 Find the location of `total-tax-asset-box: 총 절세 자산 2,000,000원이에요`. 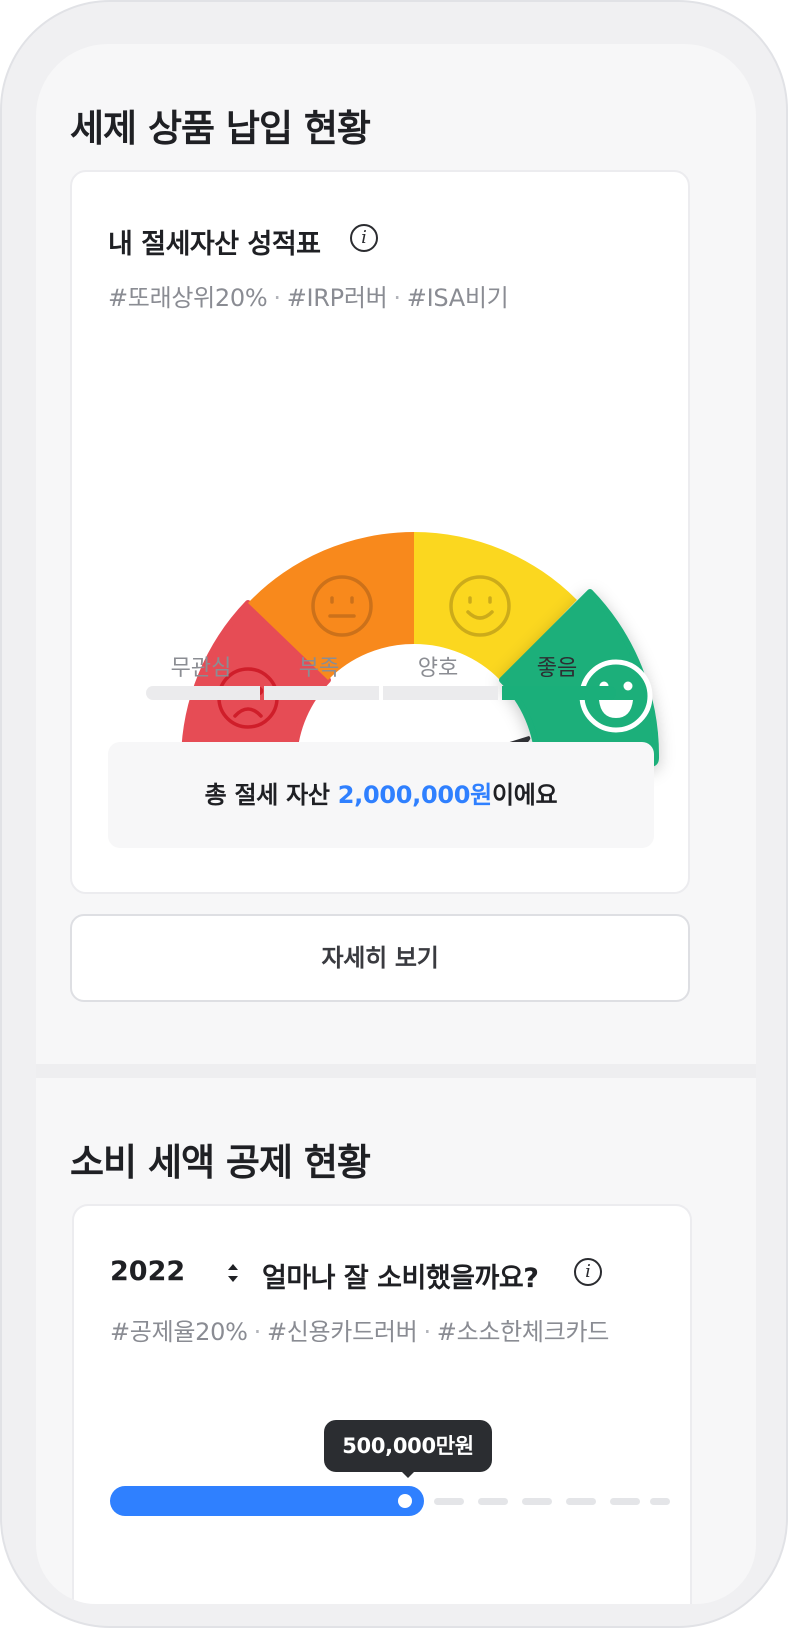

total-tax-asset-box: 총 절세 자산 2,000,000원이에요 is located at coordinates (381, 795).